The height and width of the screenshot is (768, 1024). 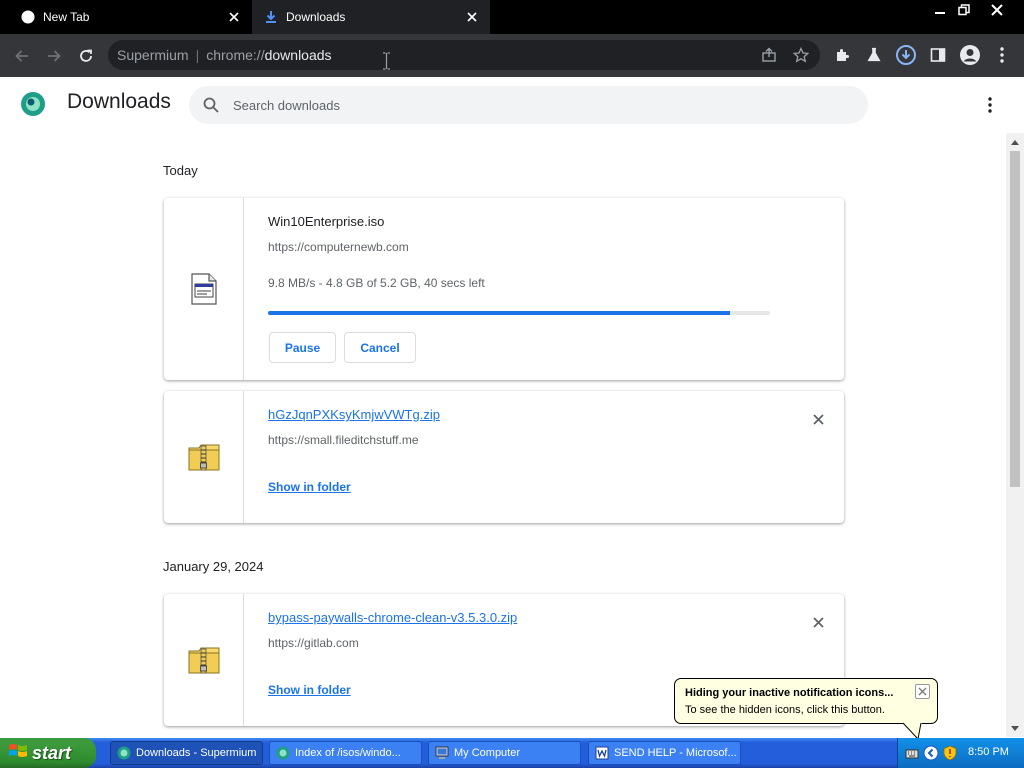 I want to click on page-title: Downloads, so click(x=119, y=101).